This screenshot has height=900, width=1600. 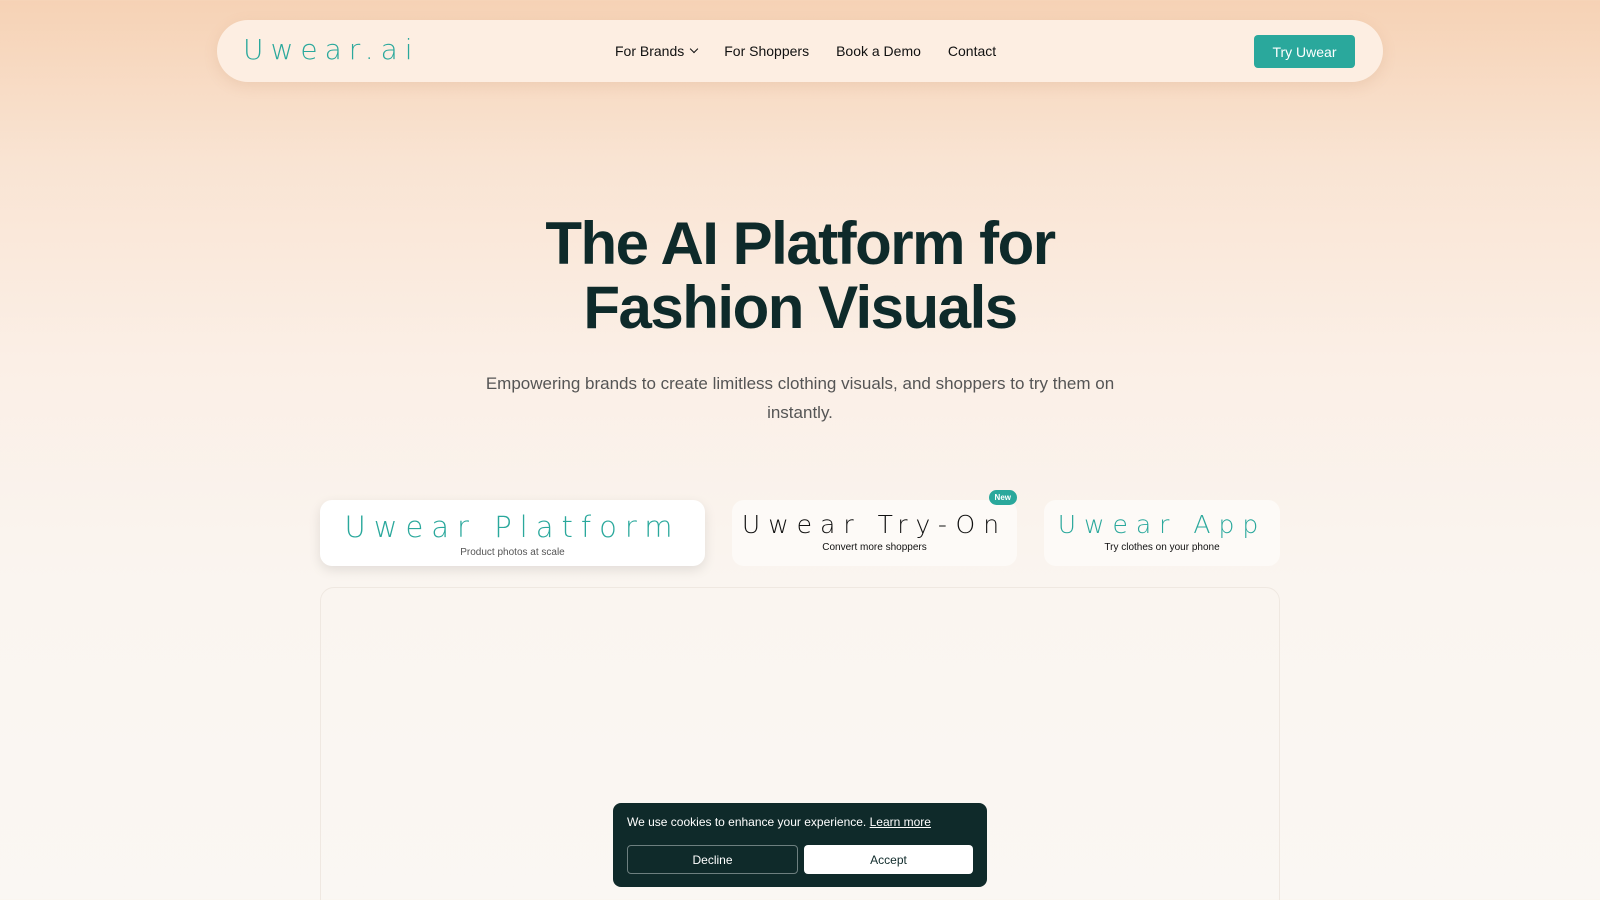 What do you see at coordinates (712, 859) in the screenshot?
I see `decline-button: Decline` at bounding box center [712, 859].